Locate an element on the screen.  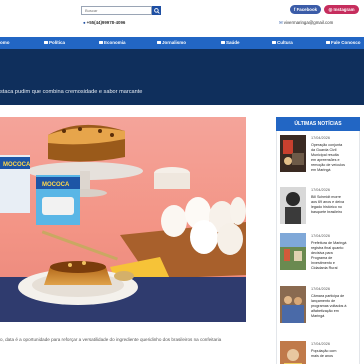
phone-contact: ●+55(44)99978-4096 is located at coordinates (104, 22).